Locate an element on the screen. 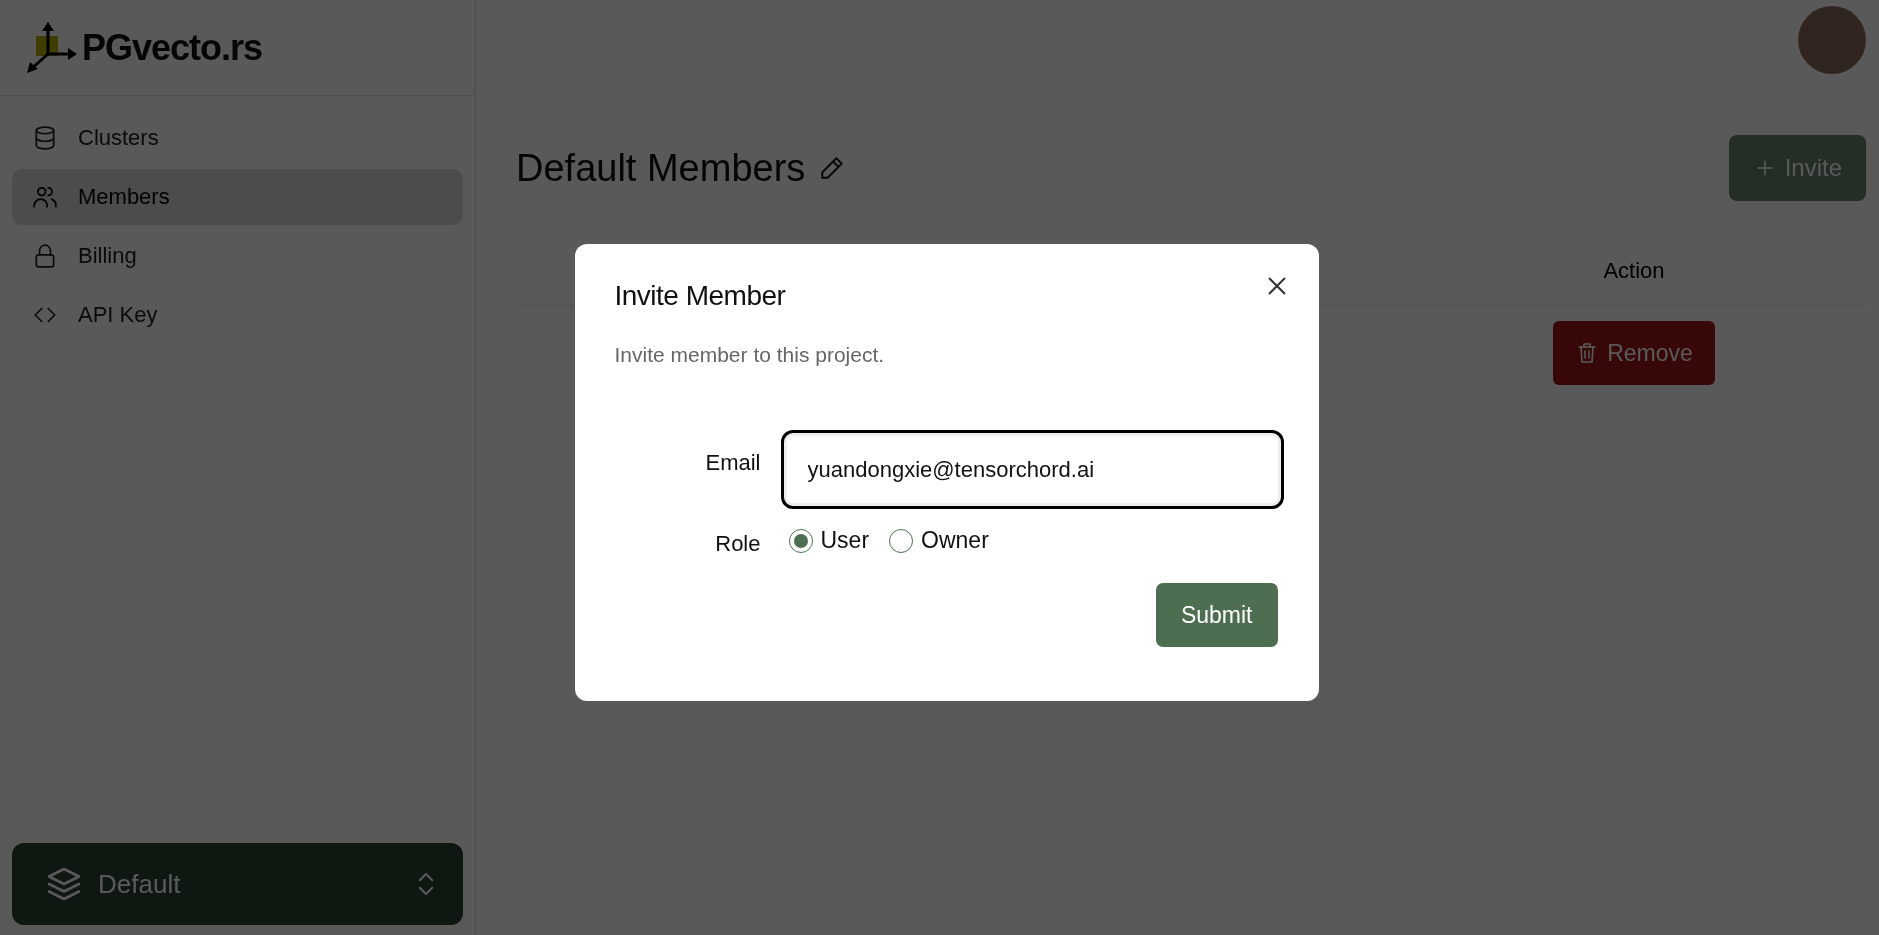 The height and width of the screenshot is (935, 1879). project-switcher: Default is located at coordinates (237, 884).